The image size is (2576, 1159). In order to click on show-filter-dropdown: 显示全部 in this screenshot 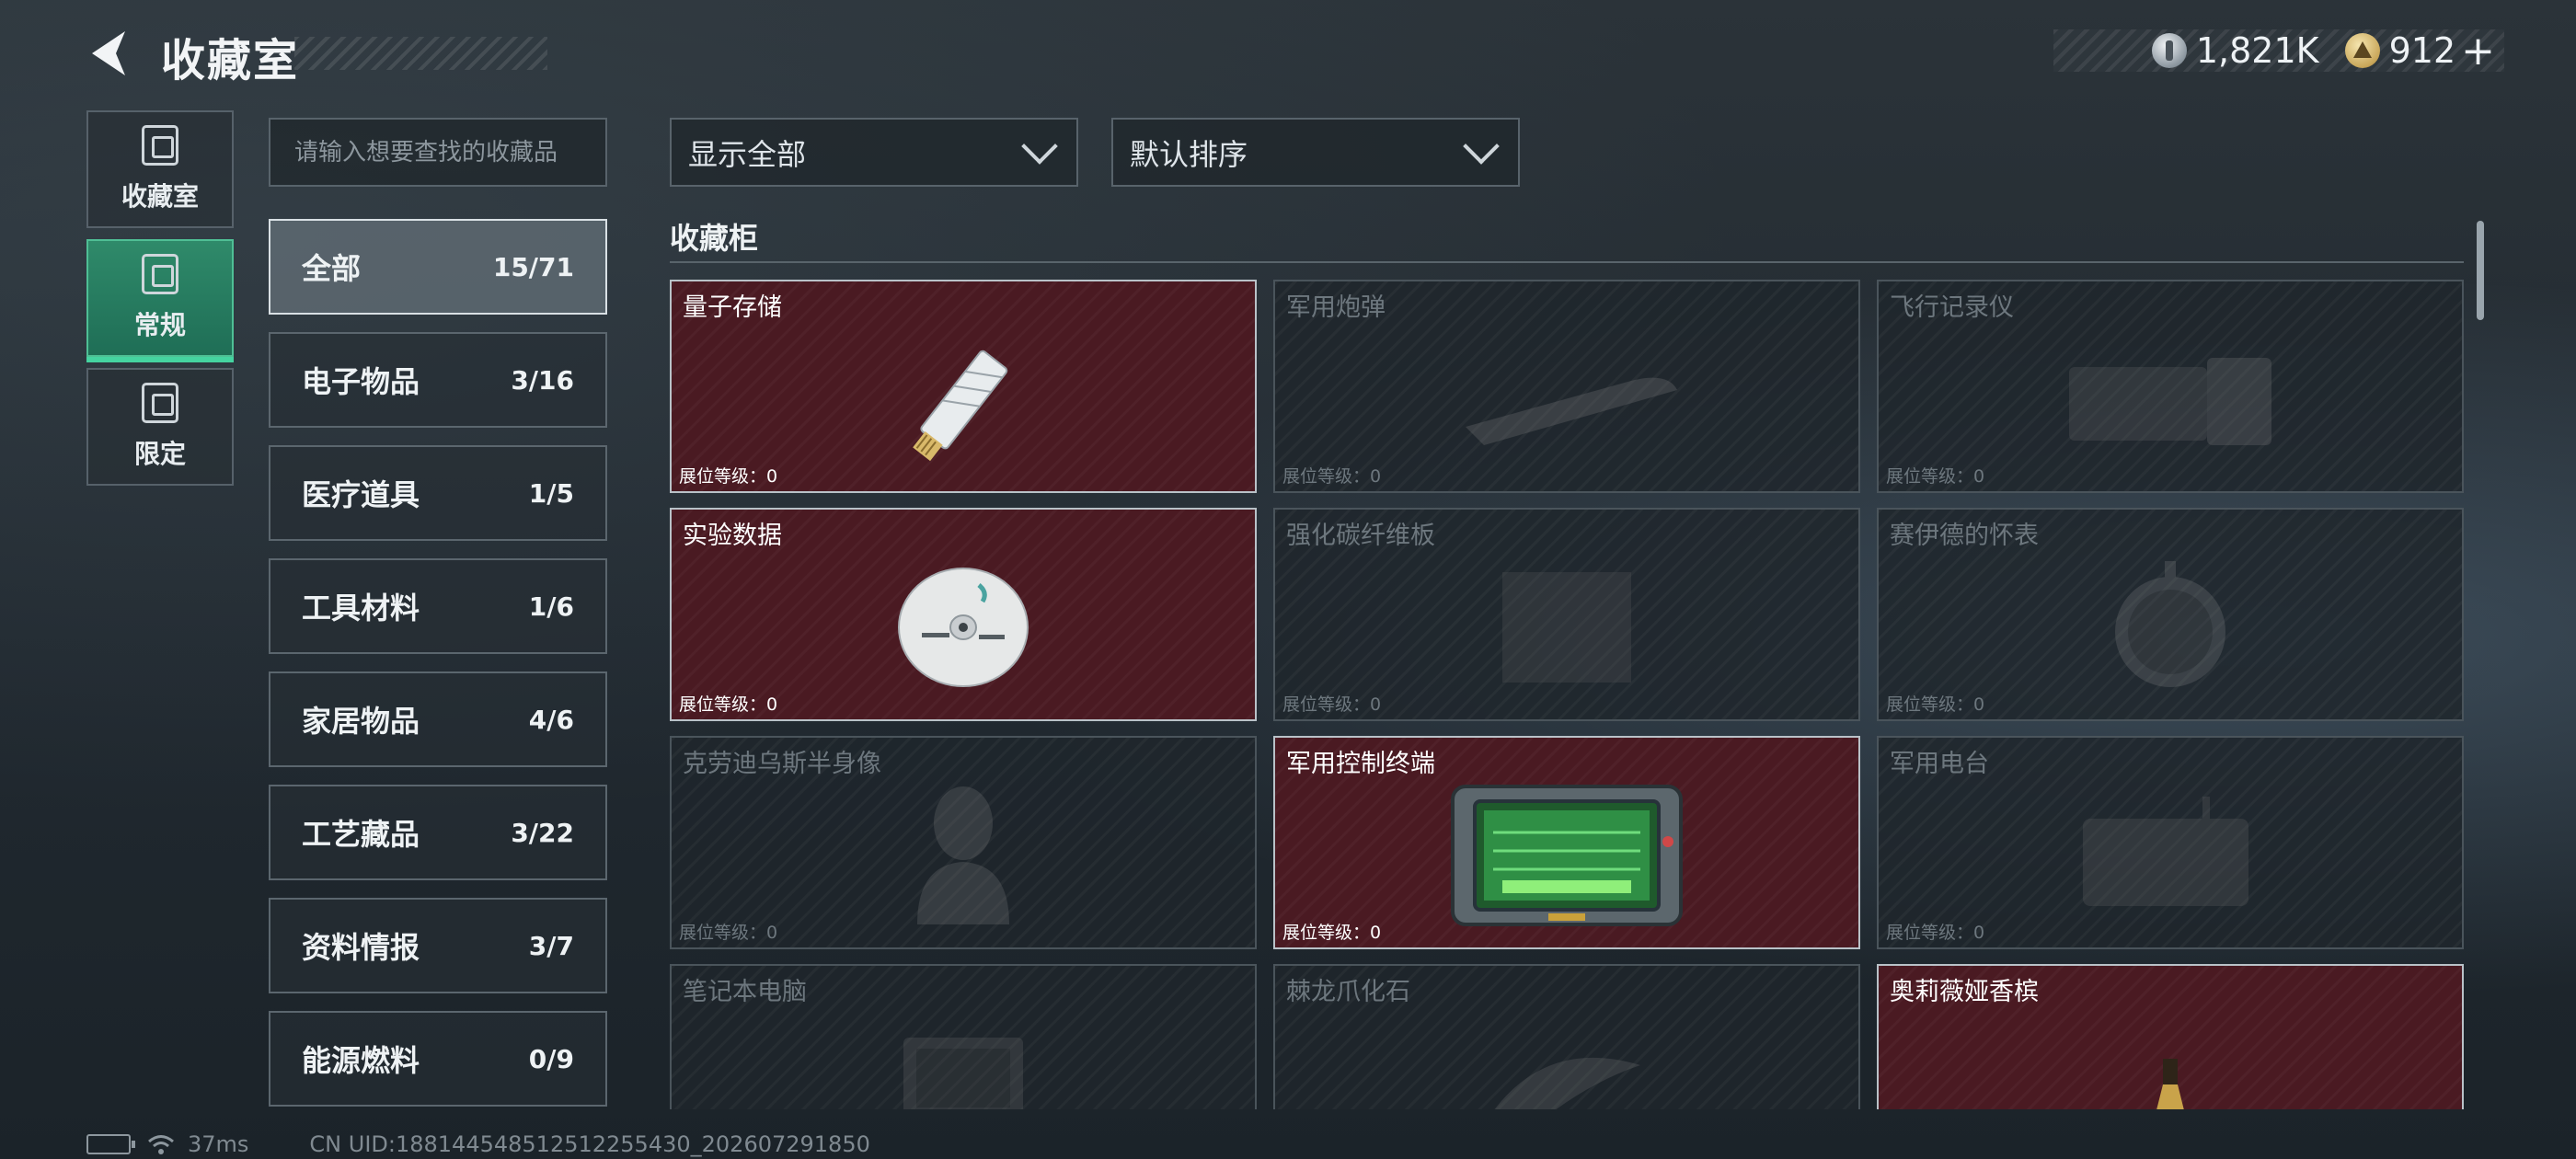, I will do `click(874, 152)`.